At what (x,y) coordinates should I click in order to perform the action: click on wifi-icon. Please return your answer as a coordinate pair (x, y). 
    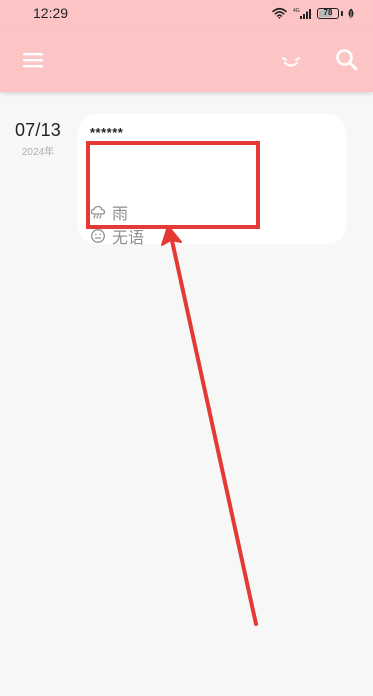
    Looking at the image, I should click on (279, 13).